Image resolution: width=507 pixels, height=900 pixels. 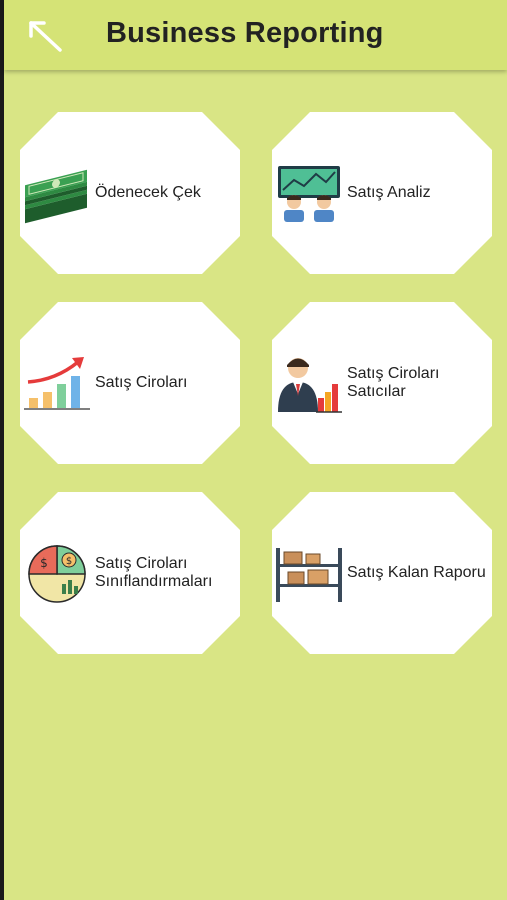 What do you see at coordinates (389, 192) in the screenshot?
I see `tile-label: Satış Analiz` at bounding box center [389, 192].